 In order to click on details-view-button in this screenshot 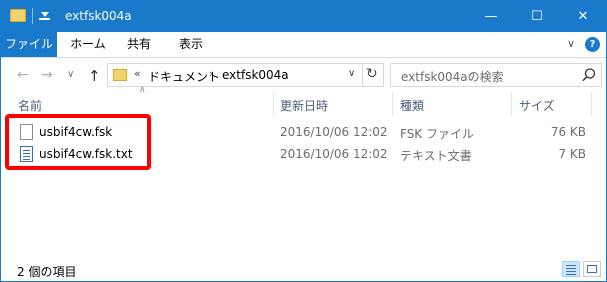, I will do `click(571, 269)`.